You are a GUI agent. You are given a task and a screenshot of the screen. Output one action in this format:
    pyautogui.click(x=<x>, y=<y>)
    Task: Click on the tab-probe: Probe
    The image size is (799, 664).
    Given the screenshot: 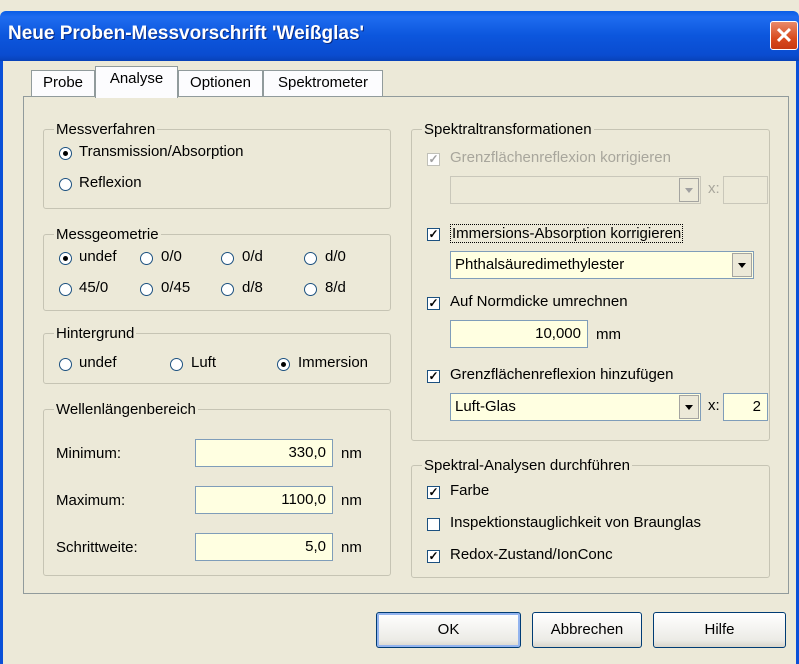 What is the action you would take?
    pyautogui.click(x=63, y=83)
    